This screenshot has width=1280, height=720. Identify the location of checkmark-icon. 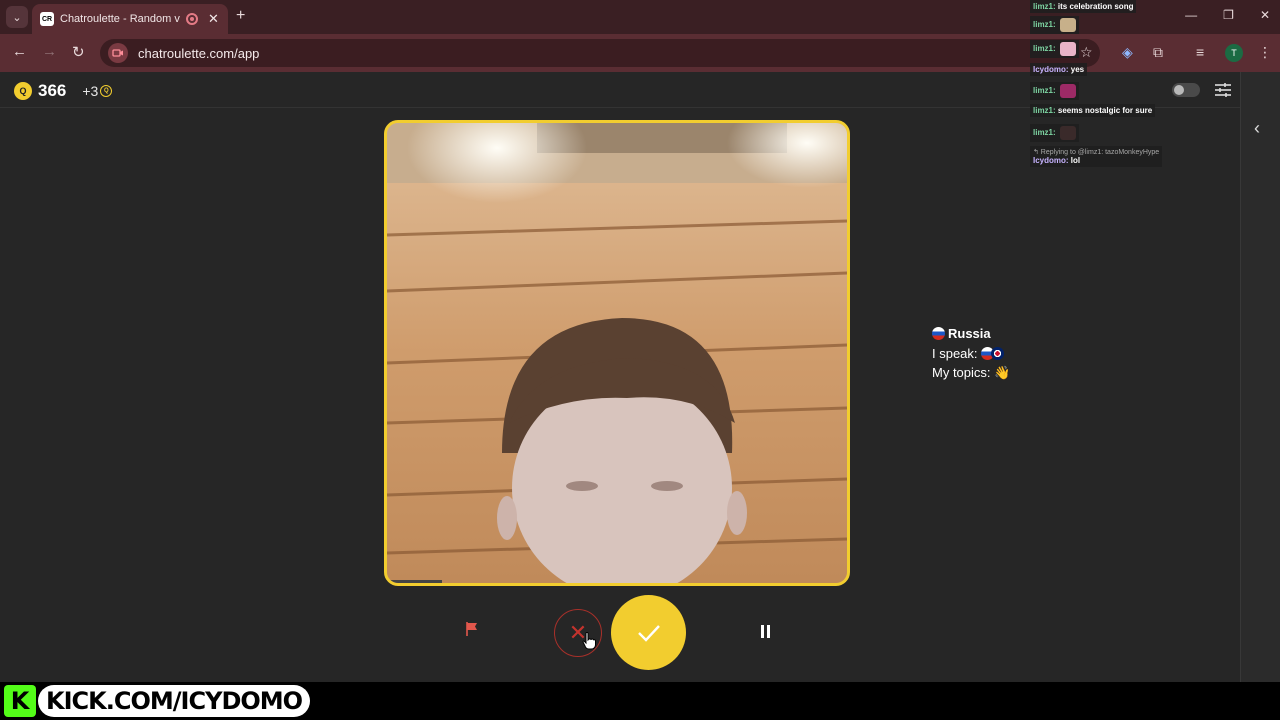
(648, 633).